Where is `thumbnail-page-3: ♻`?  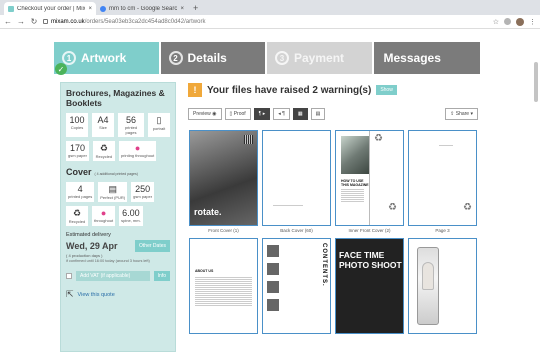 thumbnail-page-3: ♻ is located at coordinates (442, 178).